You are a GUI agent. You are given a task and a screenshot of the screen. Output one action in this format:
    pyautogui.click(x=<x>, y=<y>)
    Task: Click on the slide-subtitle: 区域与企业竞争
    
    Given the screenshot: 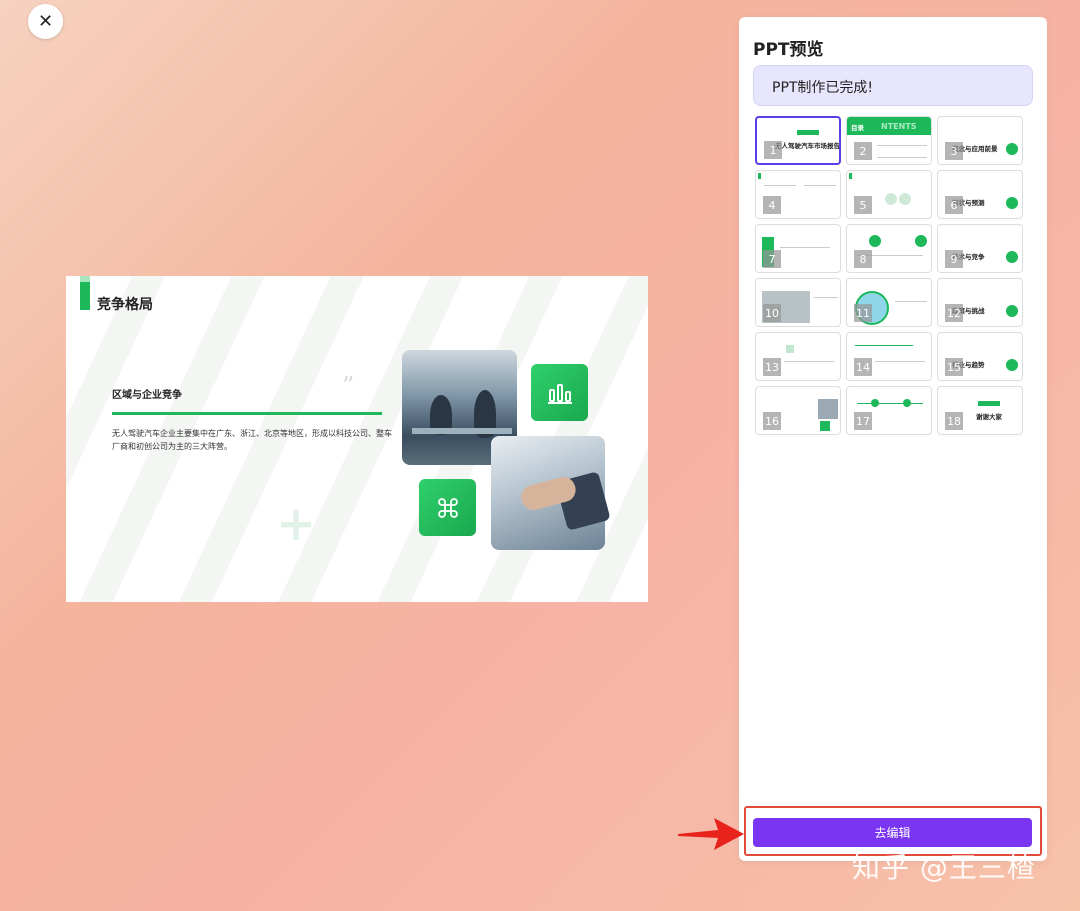 What is the action you would take?
    pyautogui.click(x=147, y=395)
    